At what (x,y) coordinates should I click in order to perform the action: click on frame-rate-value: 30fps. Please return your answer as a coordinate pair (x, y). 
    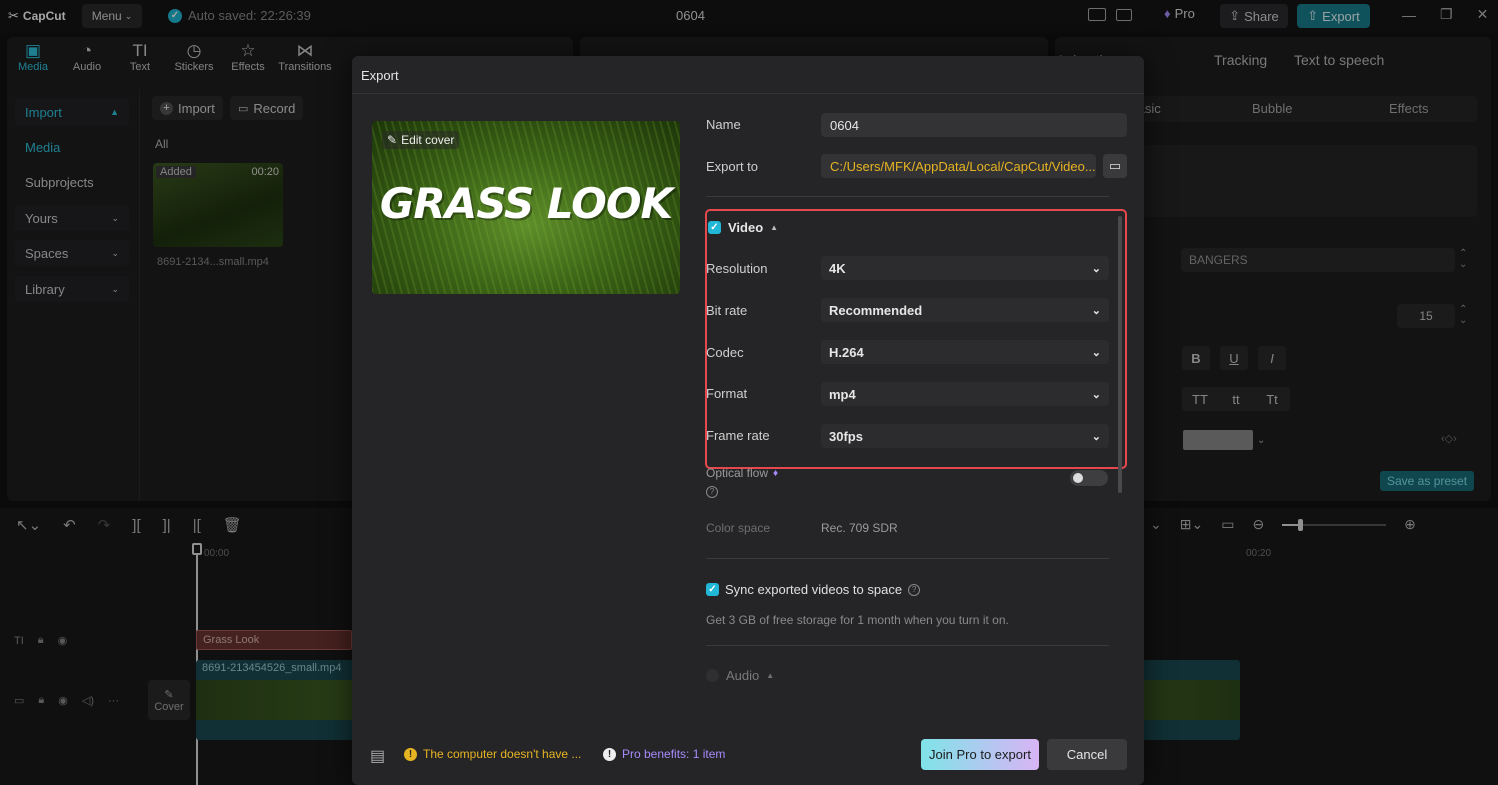
    Looking at the image, I should click on (846, 436).